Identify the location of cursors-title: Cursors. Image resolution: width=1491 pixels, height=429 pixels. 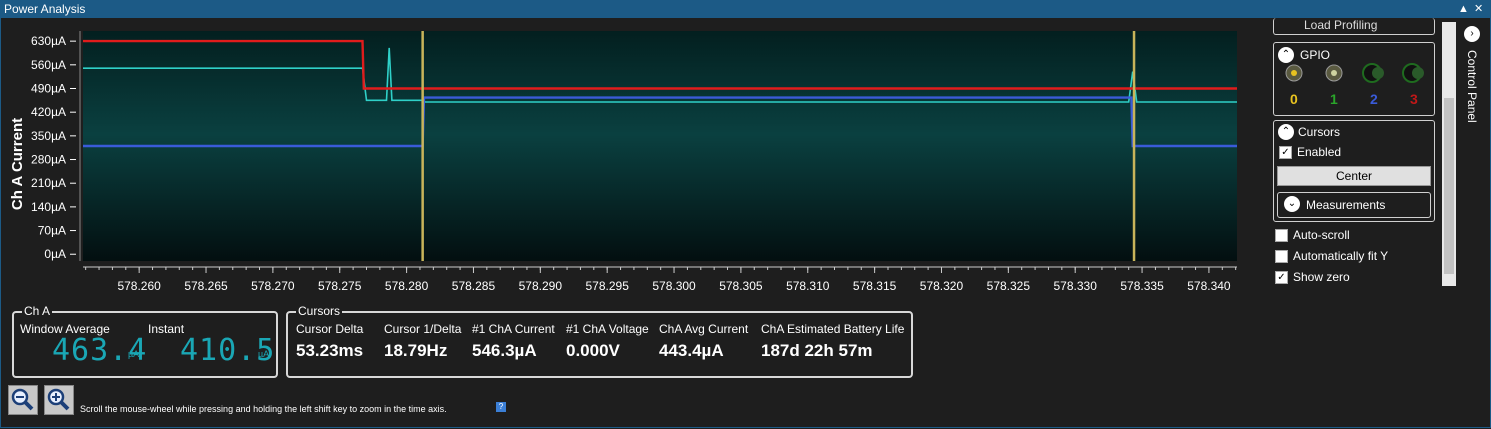
(1319, 132).